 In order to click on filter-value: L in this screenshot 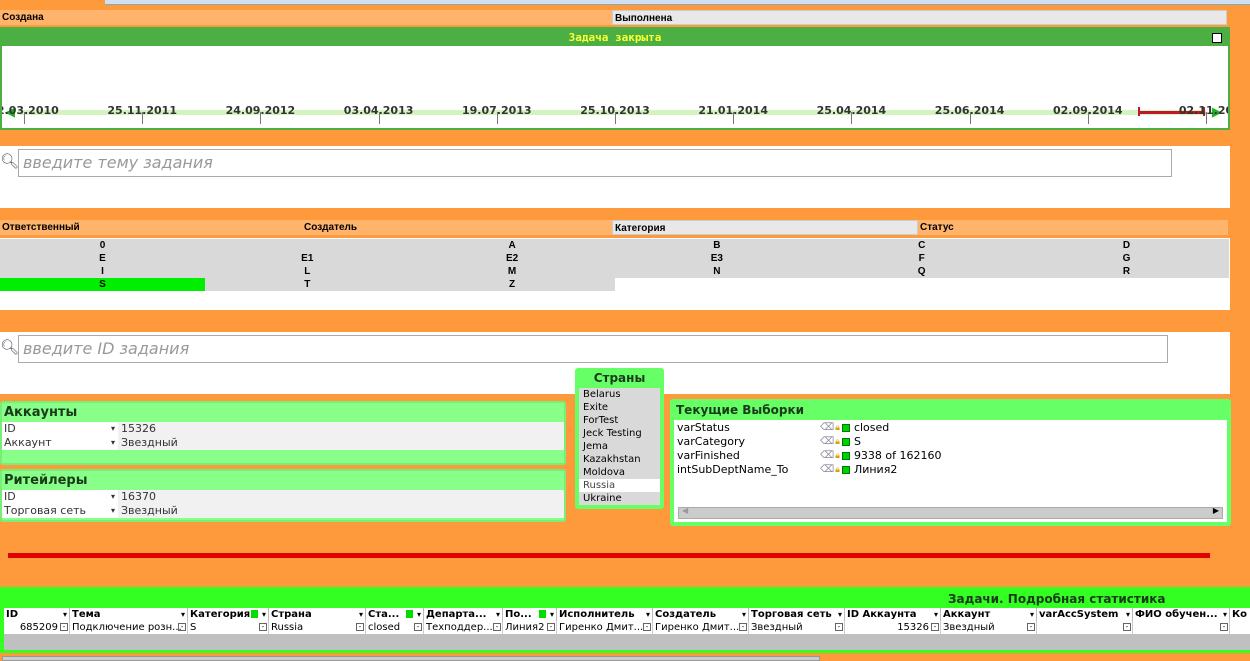, I will do `click(307, 271)`.